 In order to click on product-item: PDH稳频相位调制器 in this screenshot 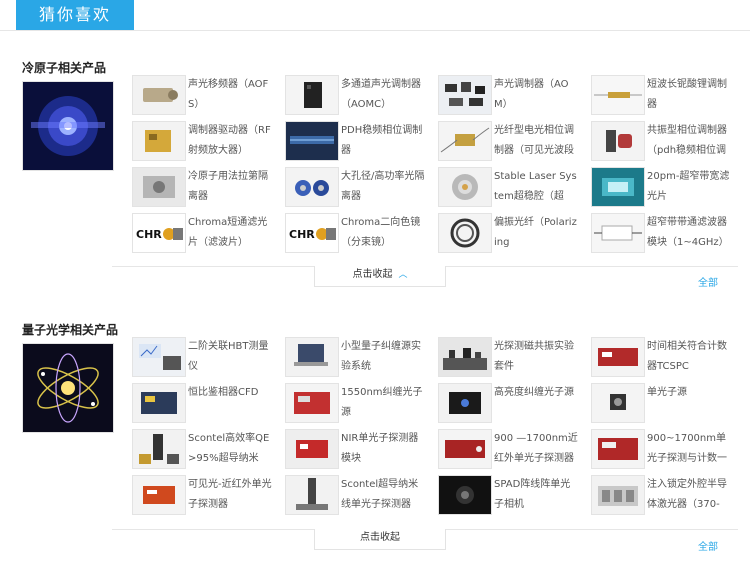, I will do `click(361, 143)`.